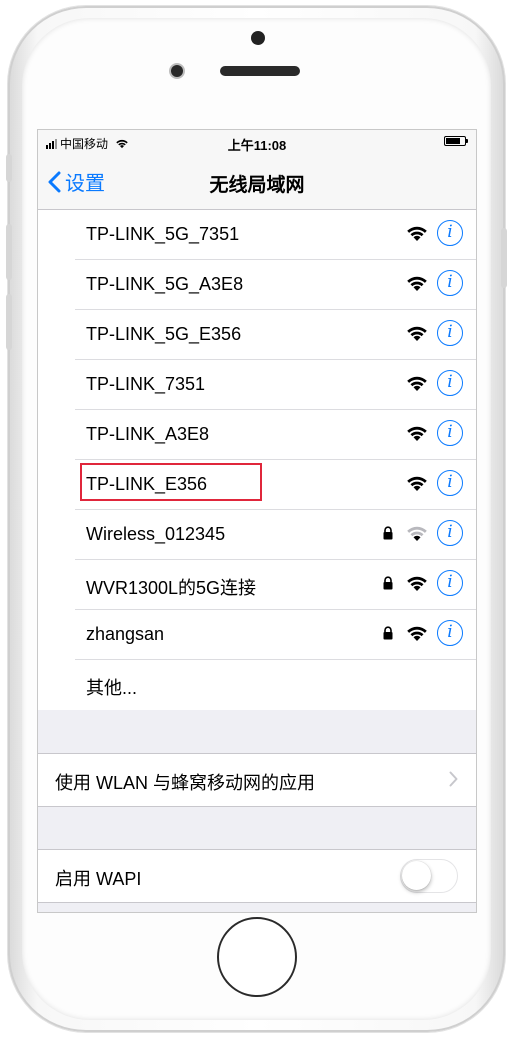 The image size is (515, 1040). Describe the element at coordinates (125, 634) in the screenshot. I see `network-name: zhangsan` at that location.